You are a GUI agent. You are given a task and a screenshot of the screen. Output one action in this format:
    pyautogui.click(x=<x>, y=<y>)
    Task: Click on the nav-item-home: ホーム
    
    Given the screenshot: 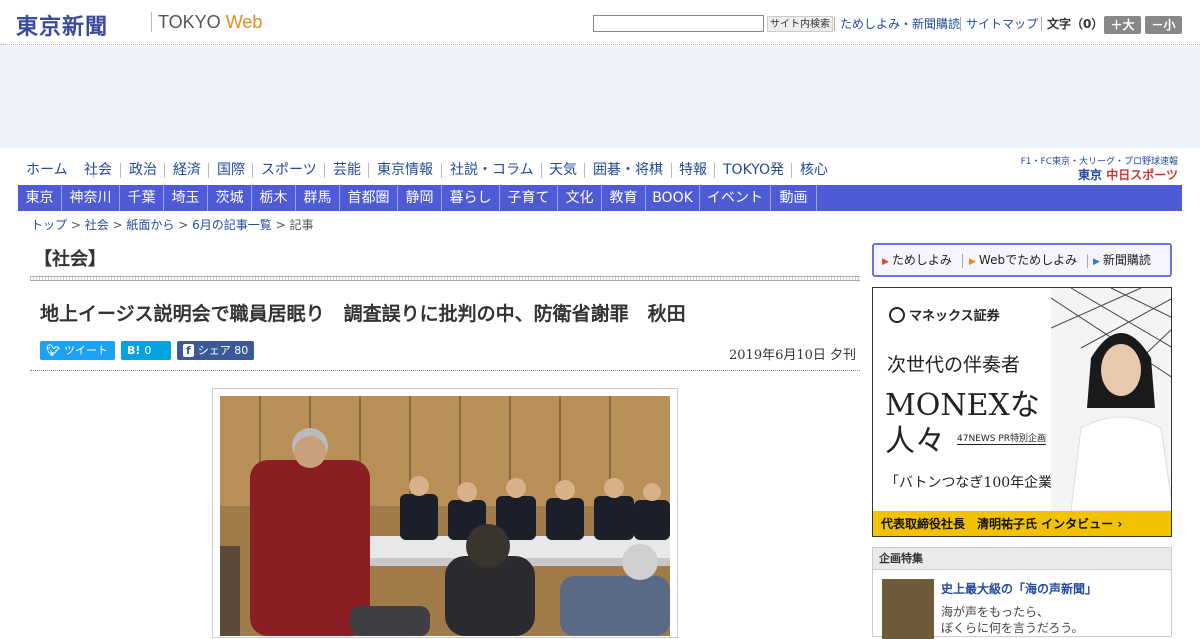 What is the action you would take?
    pyautogui.click(x=47, y=170)
    